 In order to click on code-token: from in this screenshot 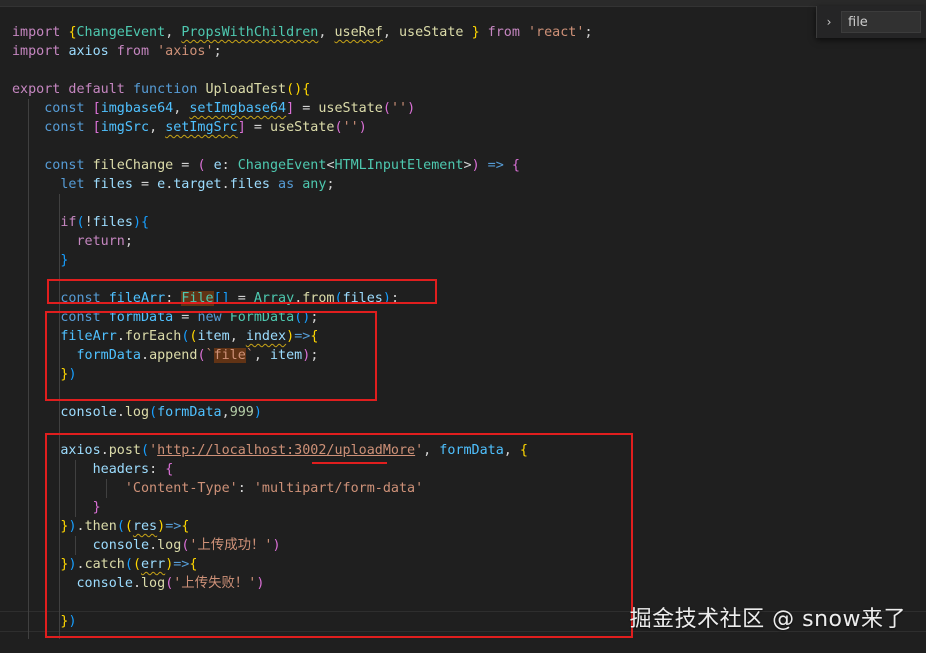, I will do `click(503, 32)`.